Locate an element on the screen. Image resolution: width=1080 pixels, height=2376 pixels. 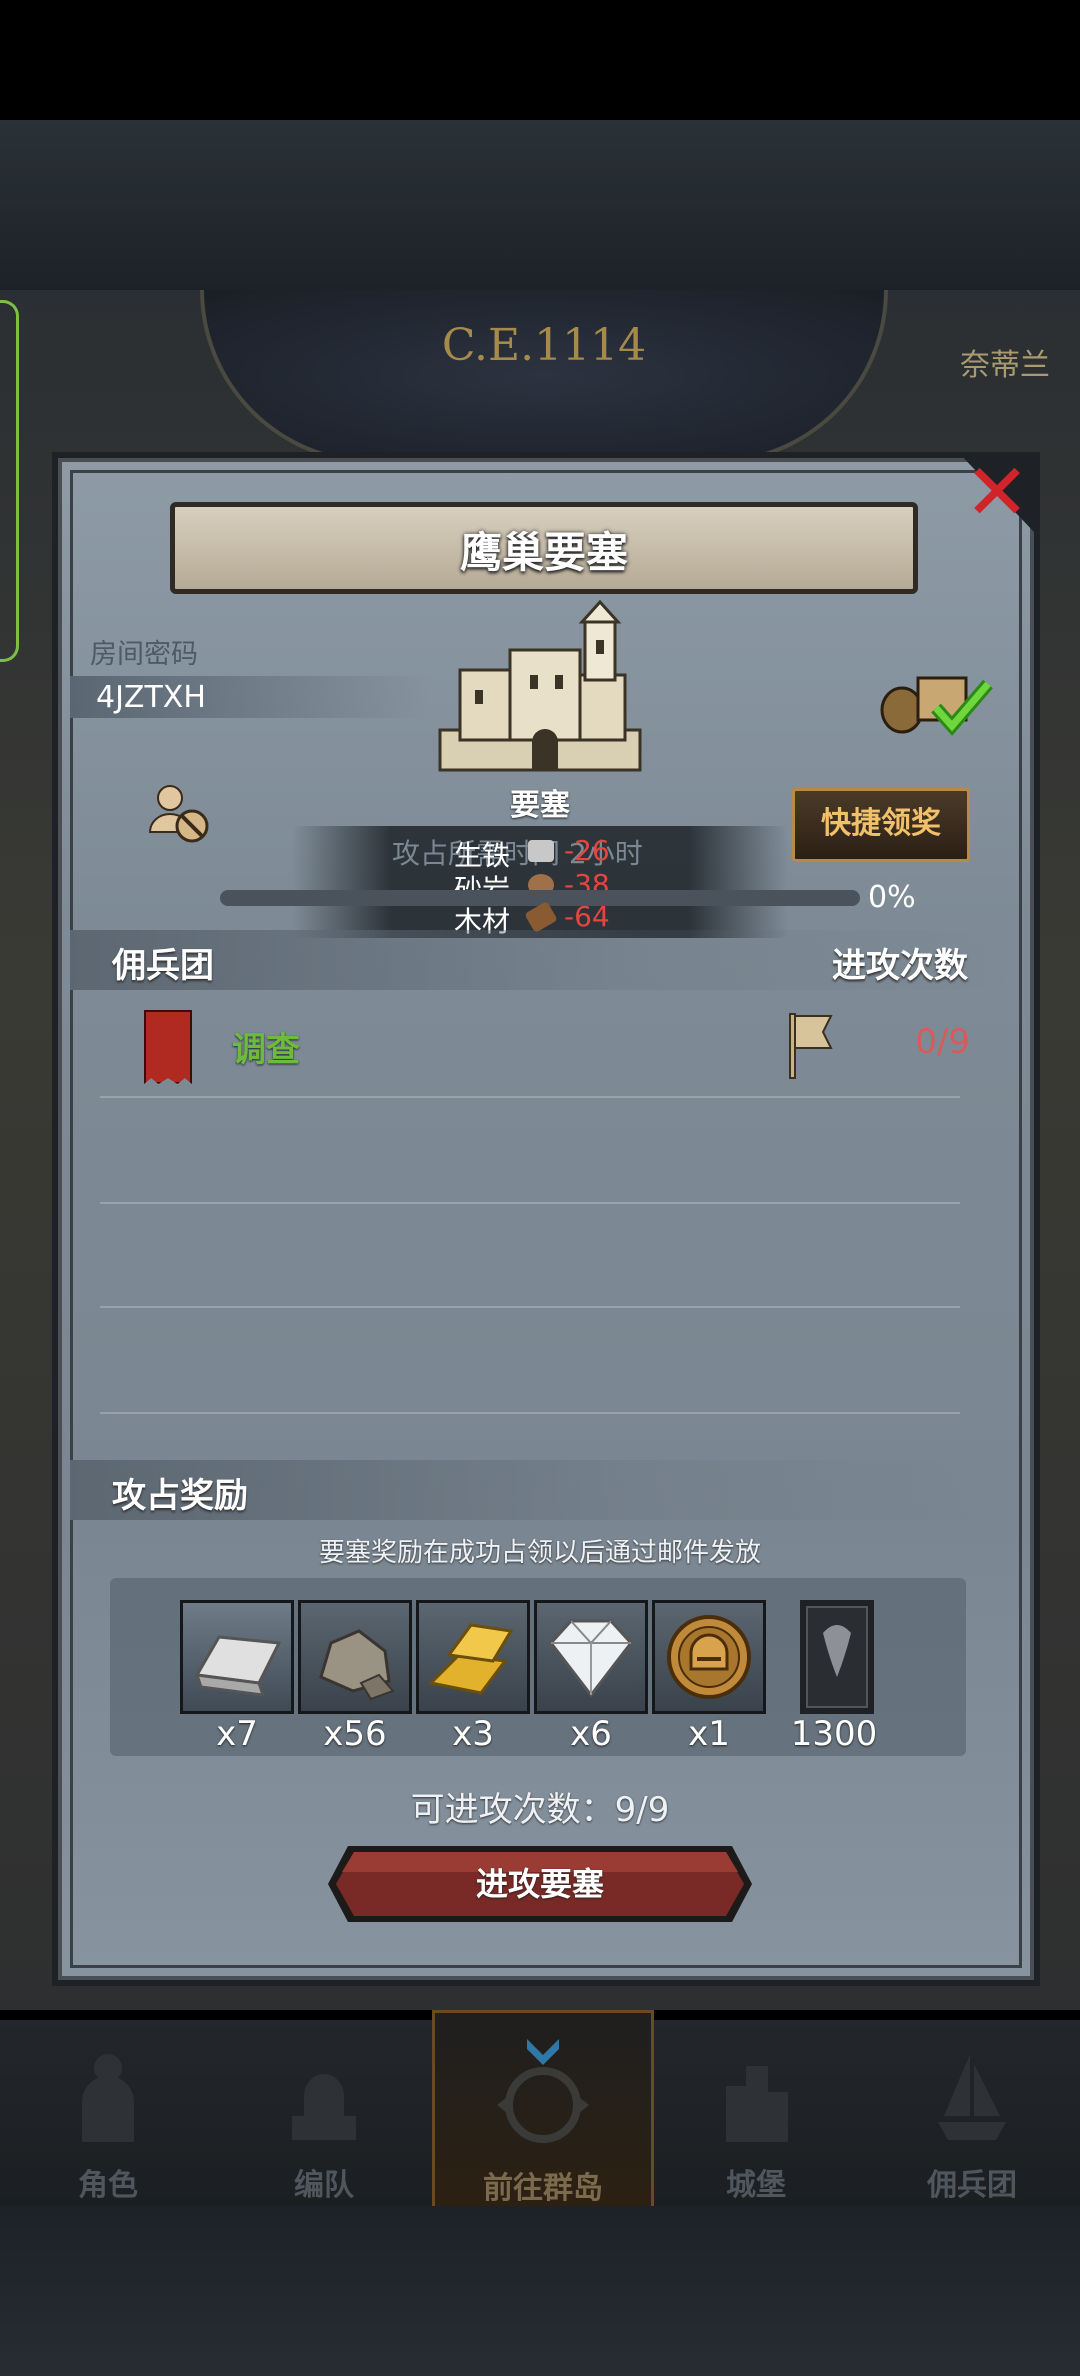
nav-item-formation: 编队 is located at coordinates (324, 2113).